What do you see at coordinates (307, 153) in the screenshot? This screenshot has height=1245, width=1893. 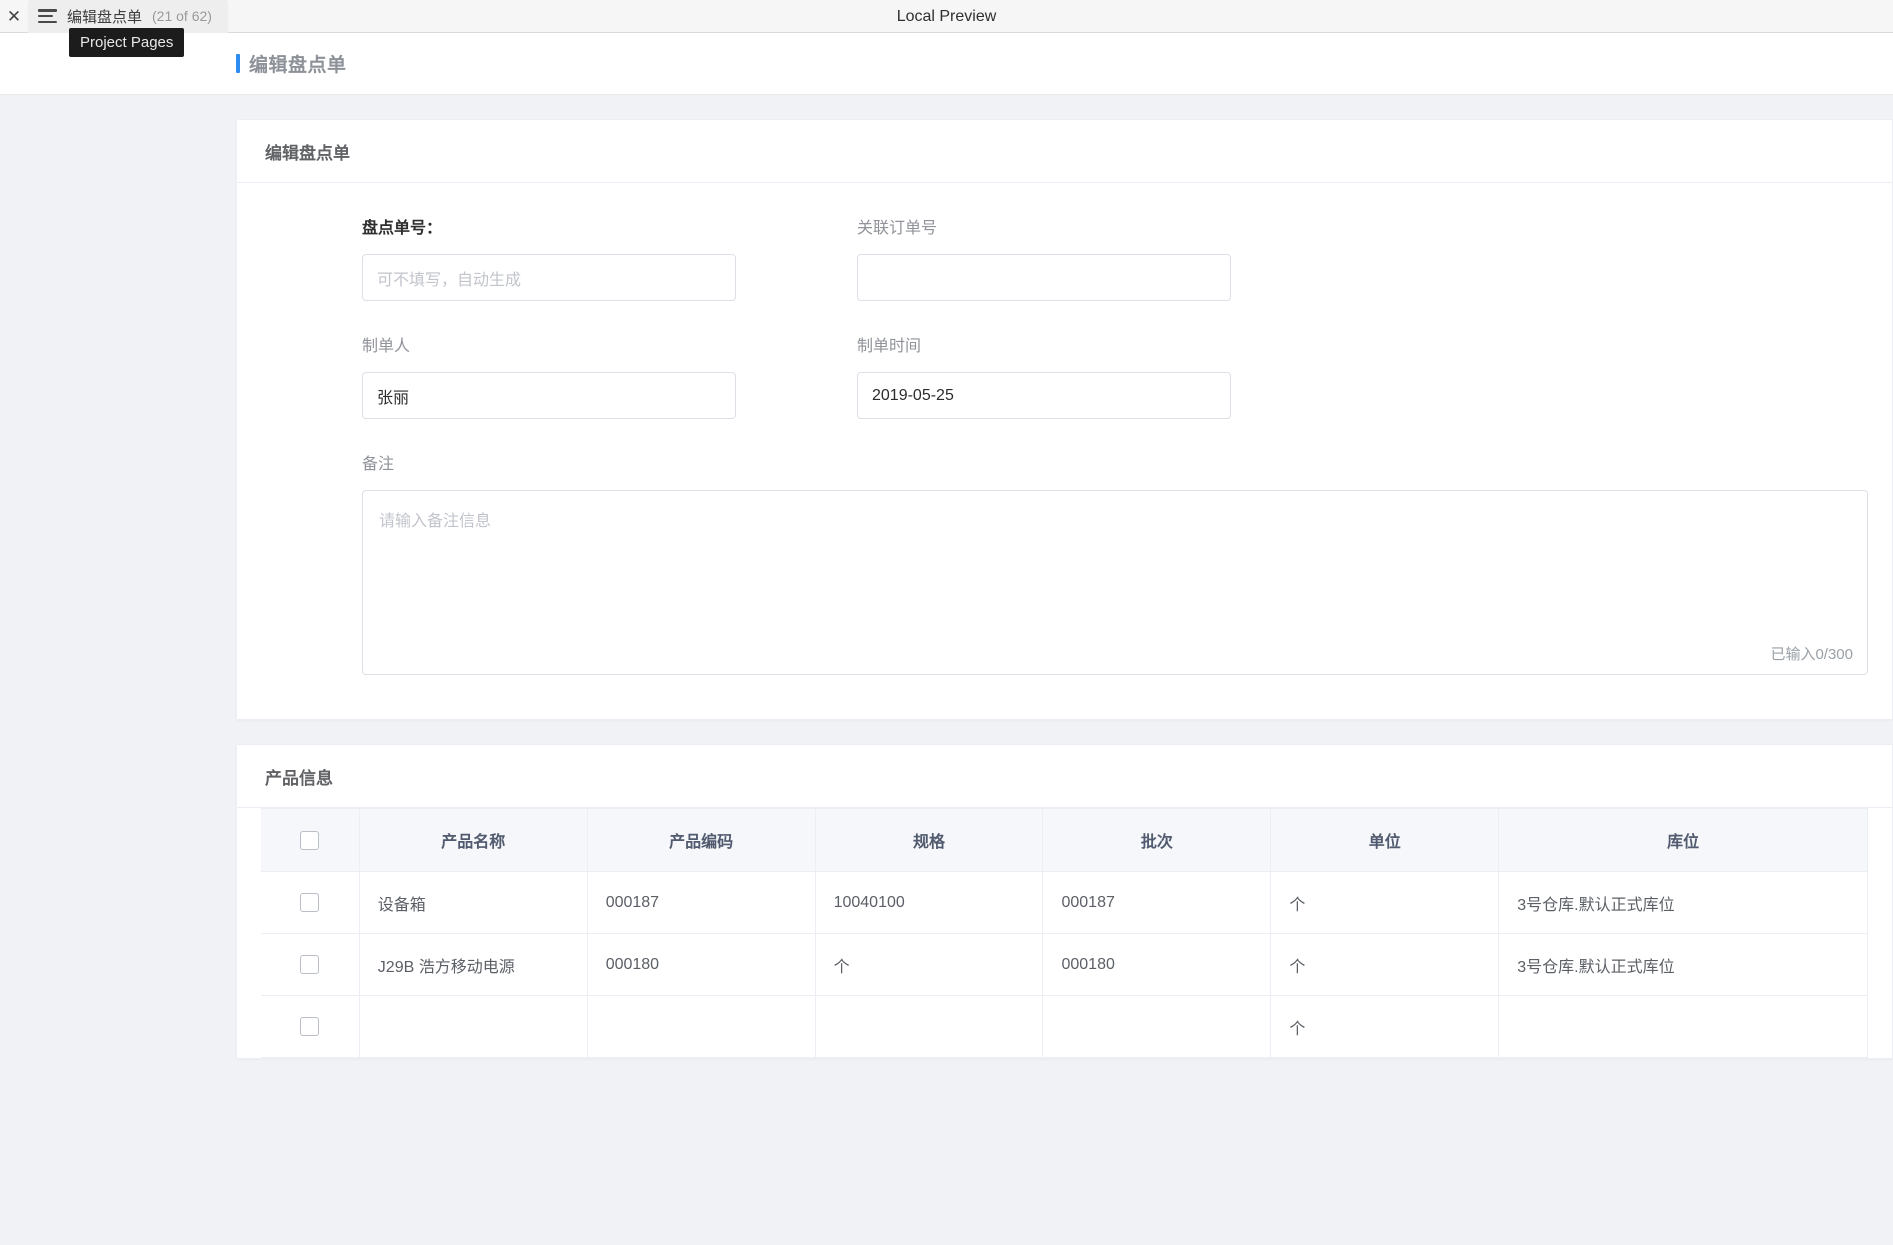 I see `form-card-title: 编辑盘点单` at bounding box center [307, 153].